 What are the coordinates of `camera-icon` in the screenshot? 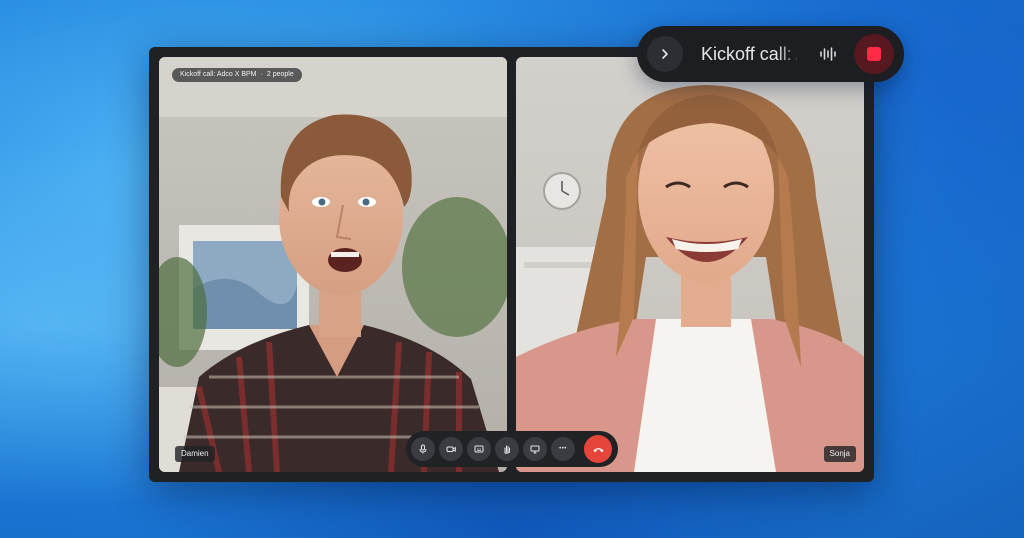 It's located at (451, 449).